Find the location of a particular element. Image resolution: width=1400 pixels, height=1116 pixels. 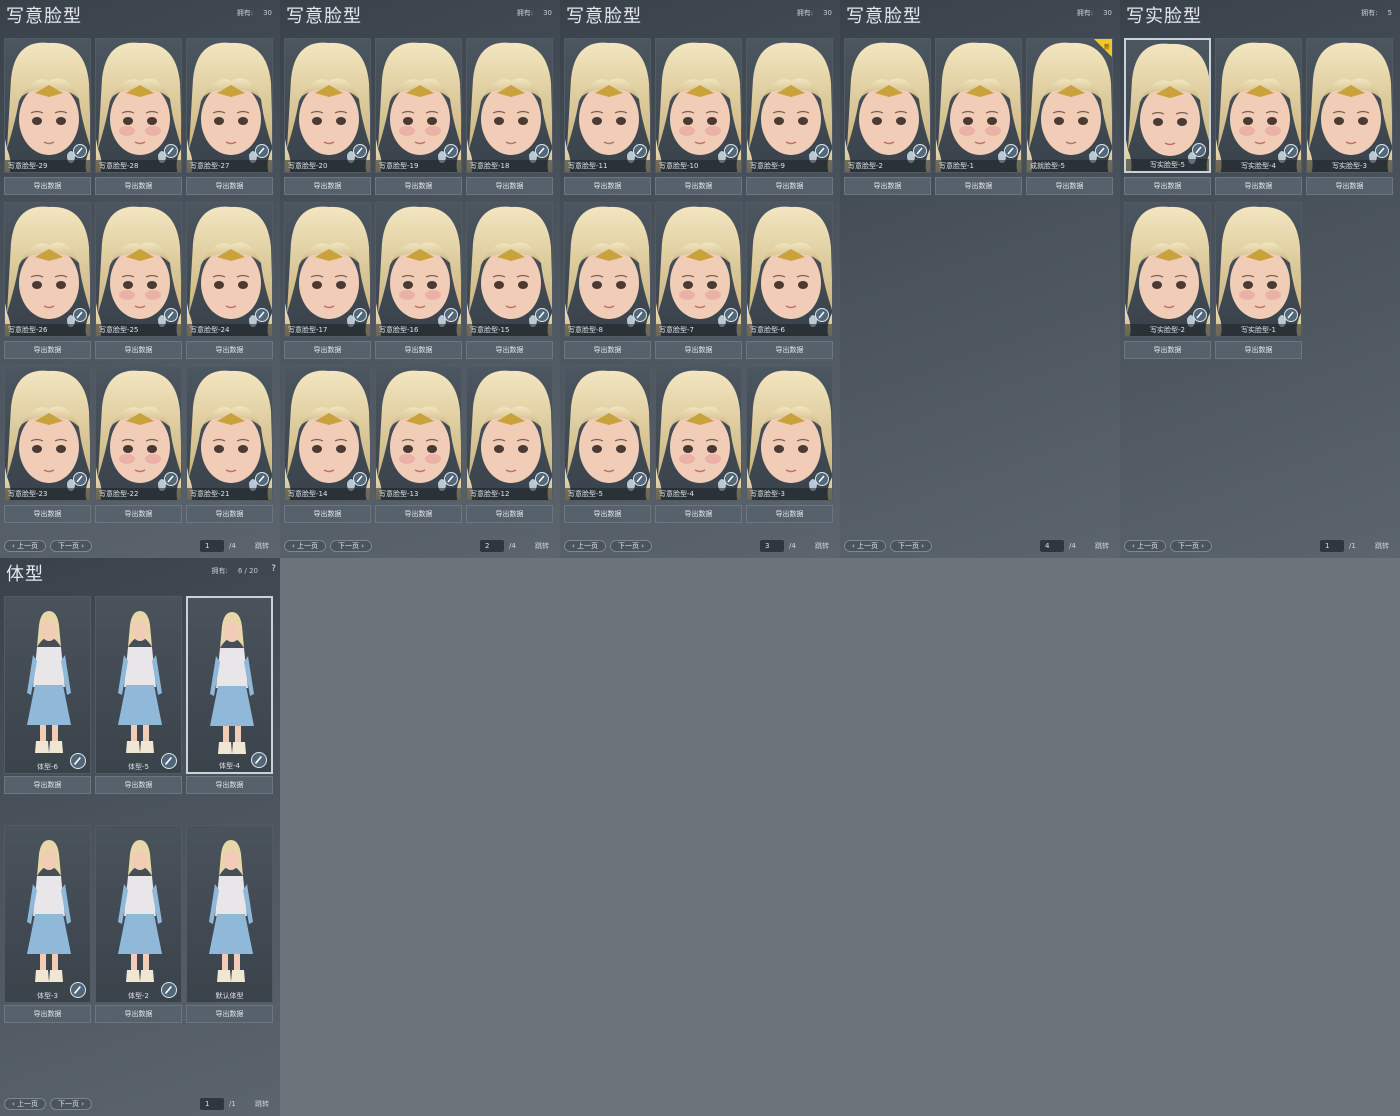

body-card: 体型-4 is located at coordinates (229, 685).